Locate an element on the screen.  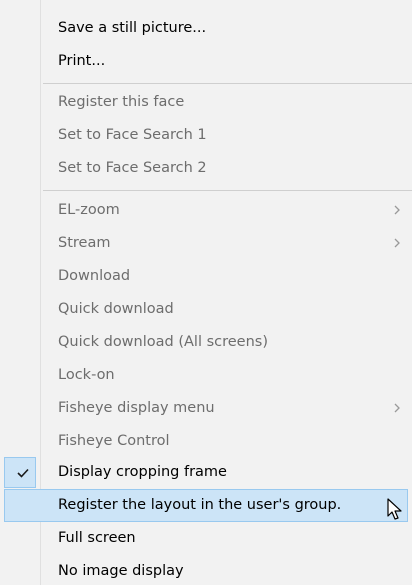
menu-item-label: Fisheye display menu is located at coordinates (136, 408).